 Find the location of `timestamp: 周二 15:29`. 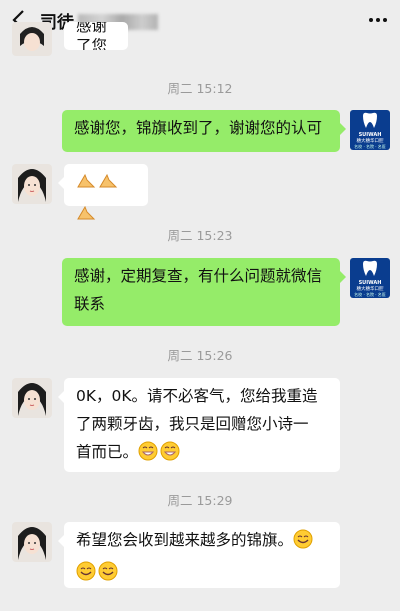

timestamp: 周二 15:29 is located at coordinates (200, 500).